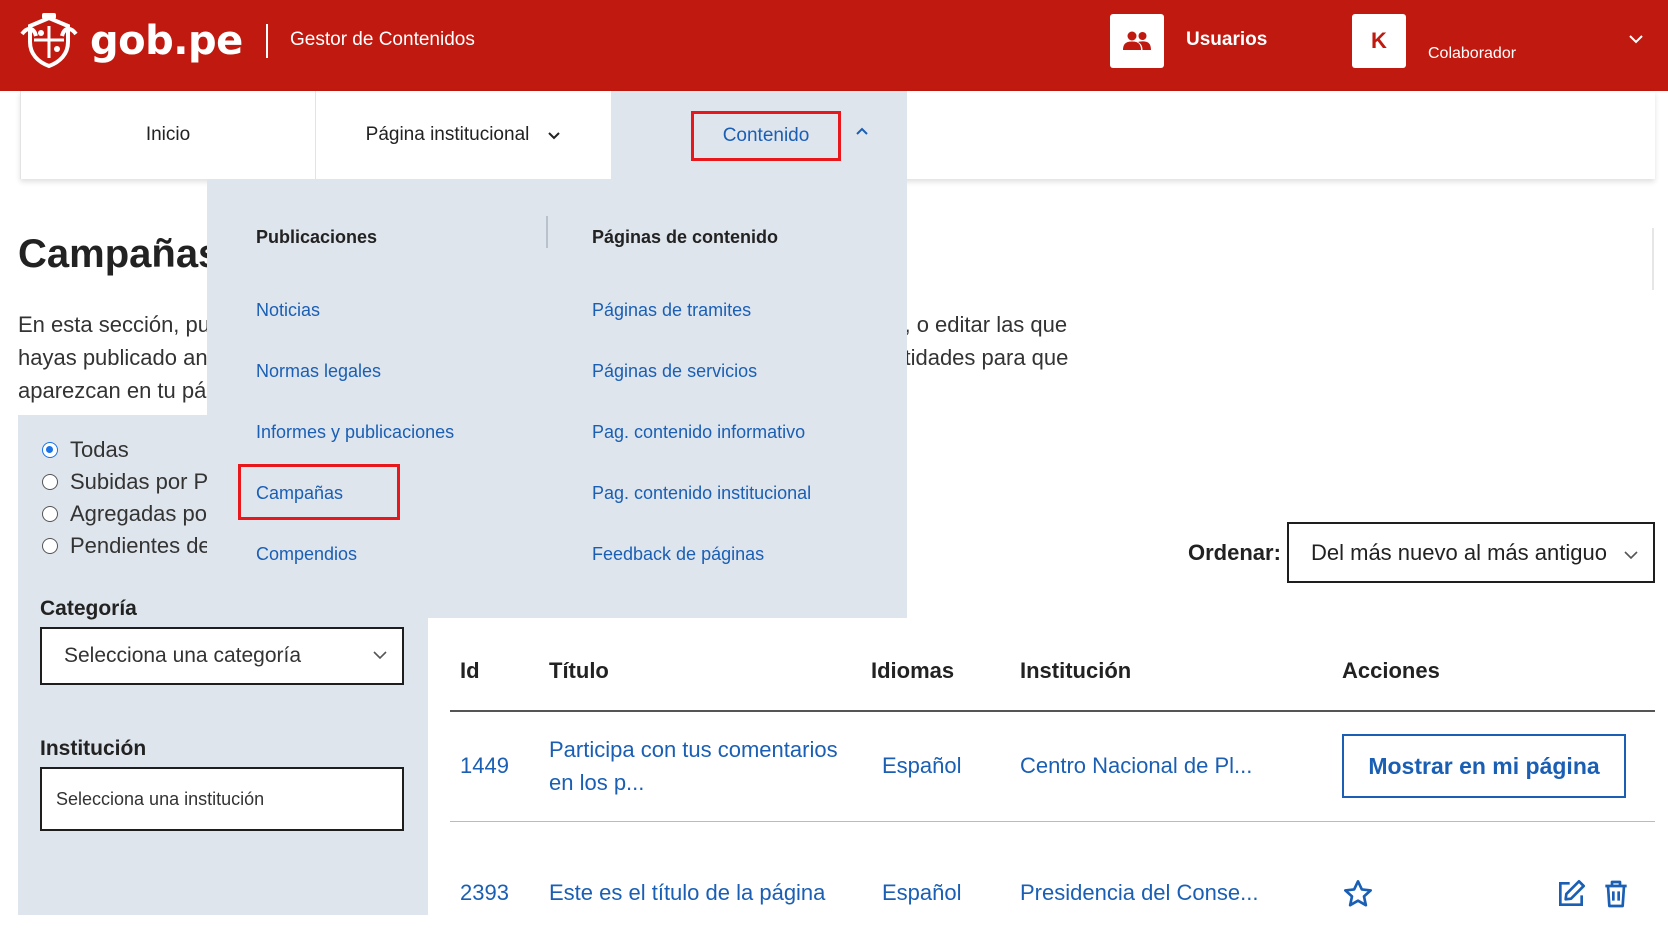 The image size is (1668, 931). I want to click on row-id: 1449, so click(484, 765).